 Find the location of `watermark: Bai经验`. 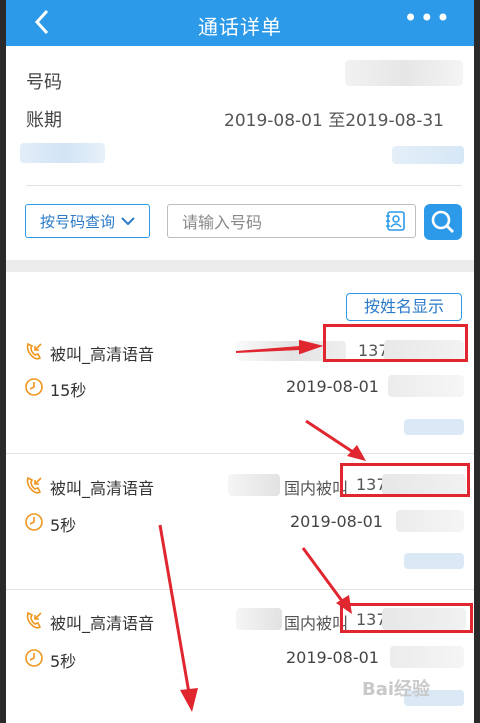

watermark: Bai经验 is located at coordinates (396, 689).